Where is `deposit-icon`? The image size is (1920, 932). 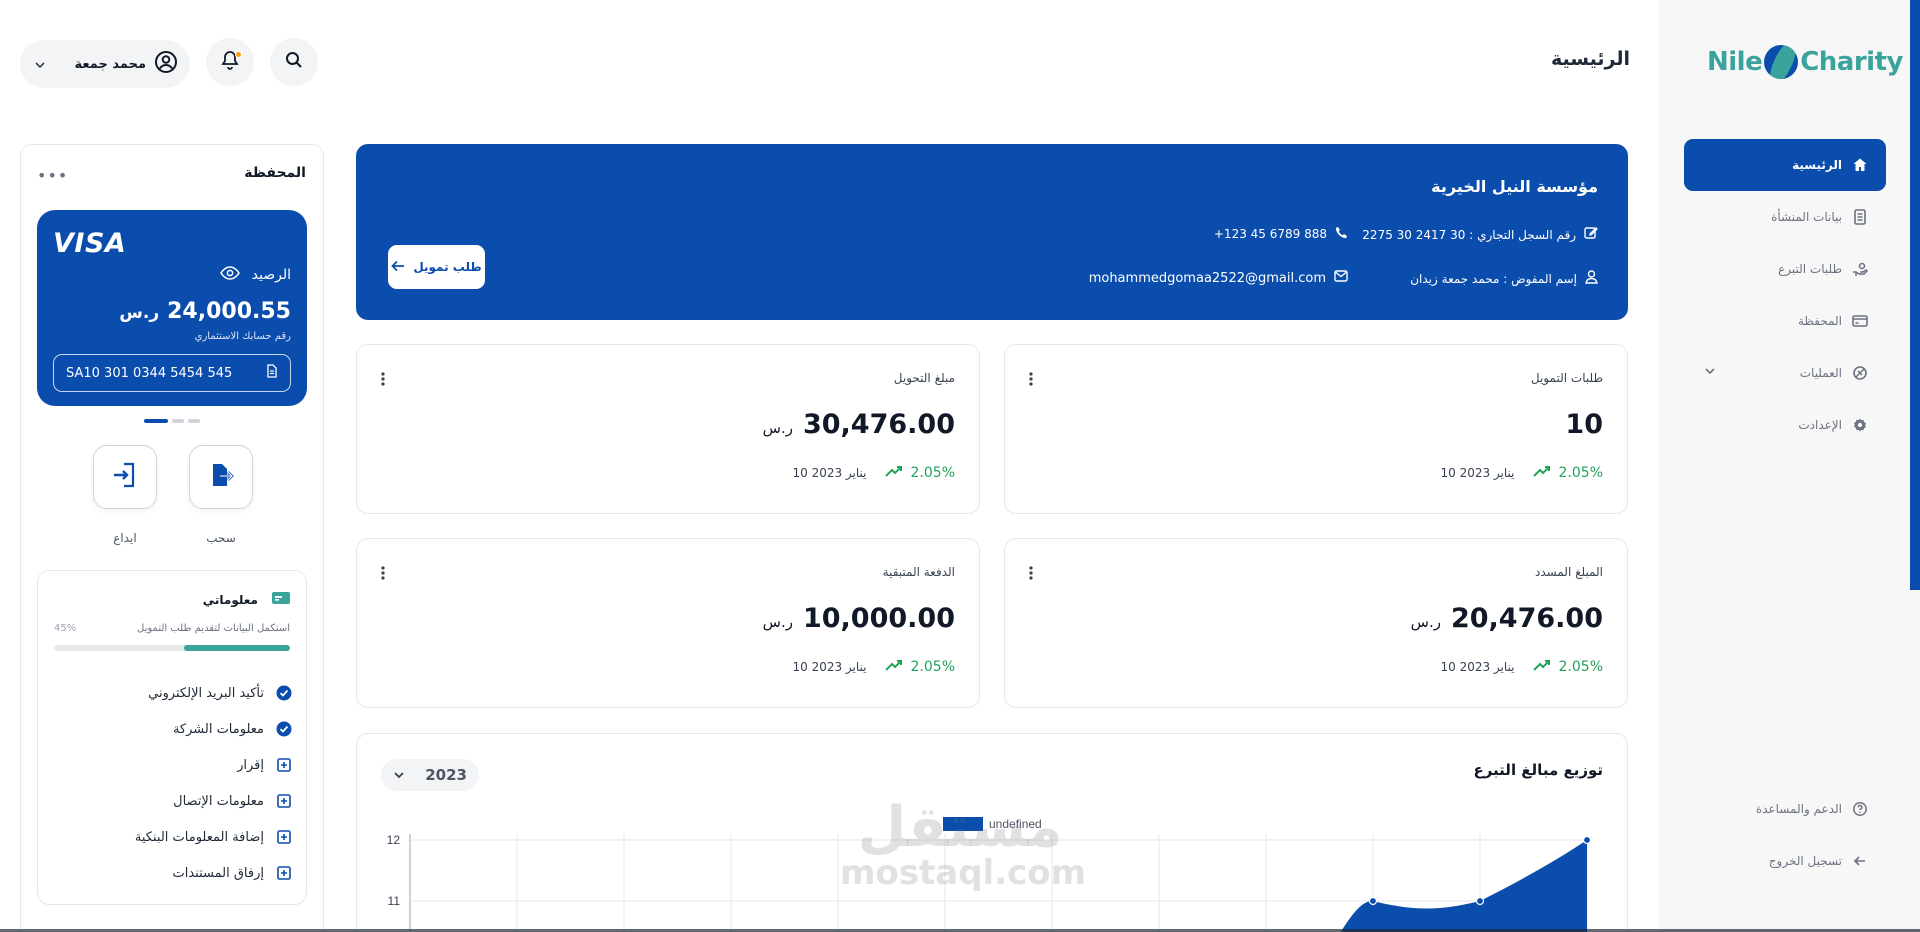 deposit-icon is located at coordinates (125, 477).